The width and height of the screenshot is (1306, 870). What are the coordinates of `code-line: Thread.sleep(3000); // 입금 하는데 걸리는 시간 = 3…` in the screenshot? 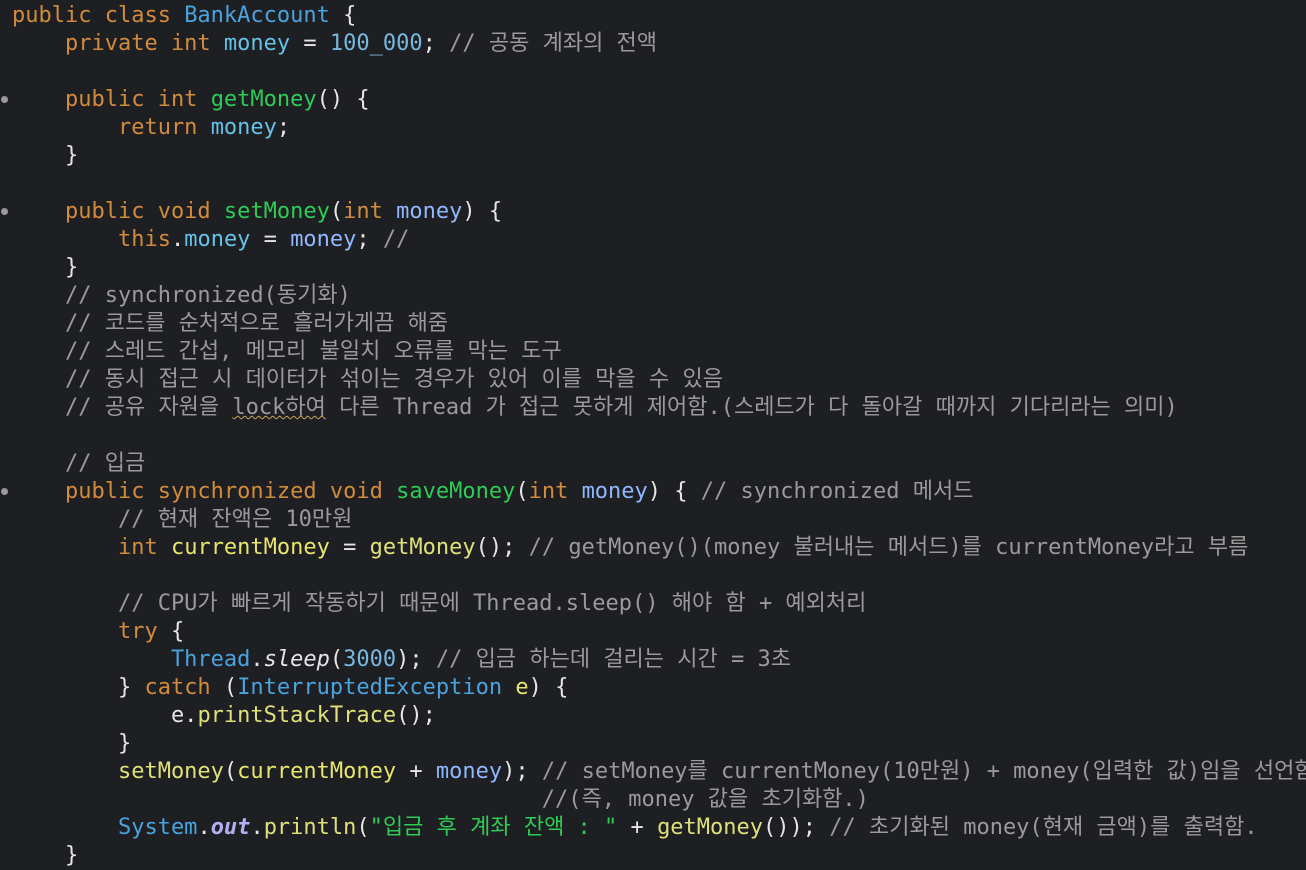 It's located at (401, 660).